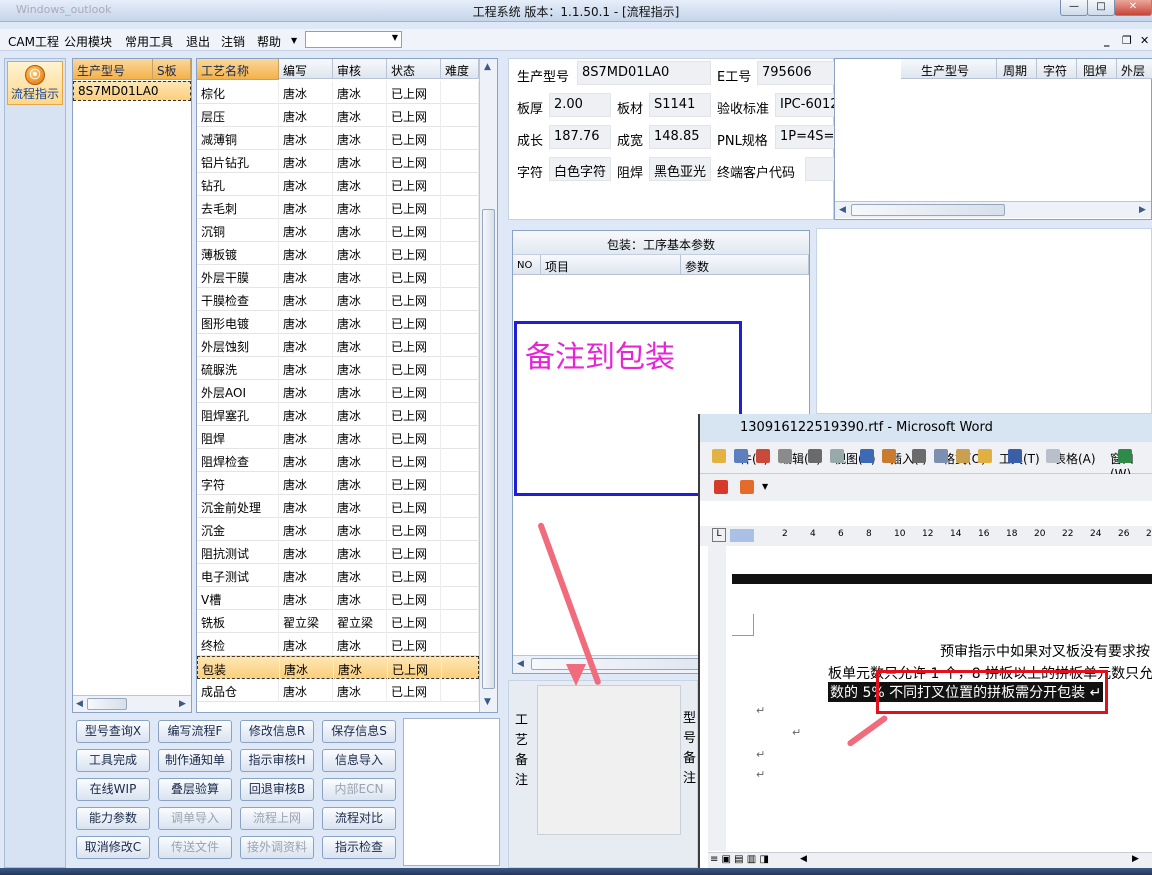 The width and height of the screenshot is (1152, 875). What do you see at coordinates (338, 368) in the screenshot?
I see `table-row: 硫脲洗 唐冰 唐冰 已上网` at bounding box center [338, 368].